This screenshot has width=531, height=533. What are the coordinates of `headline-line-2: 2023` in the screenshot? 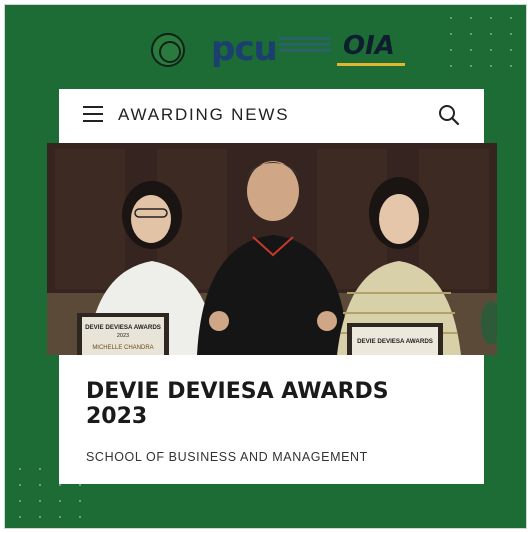 It's located at (117, 416).